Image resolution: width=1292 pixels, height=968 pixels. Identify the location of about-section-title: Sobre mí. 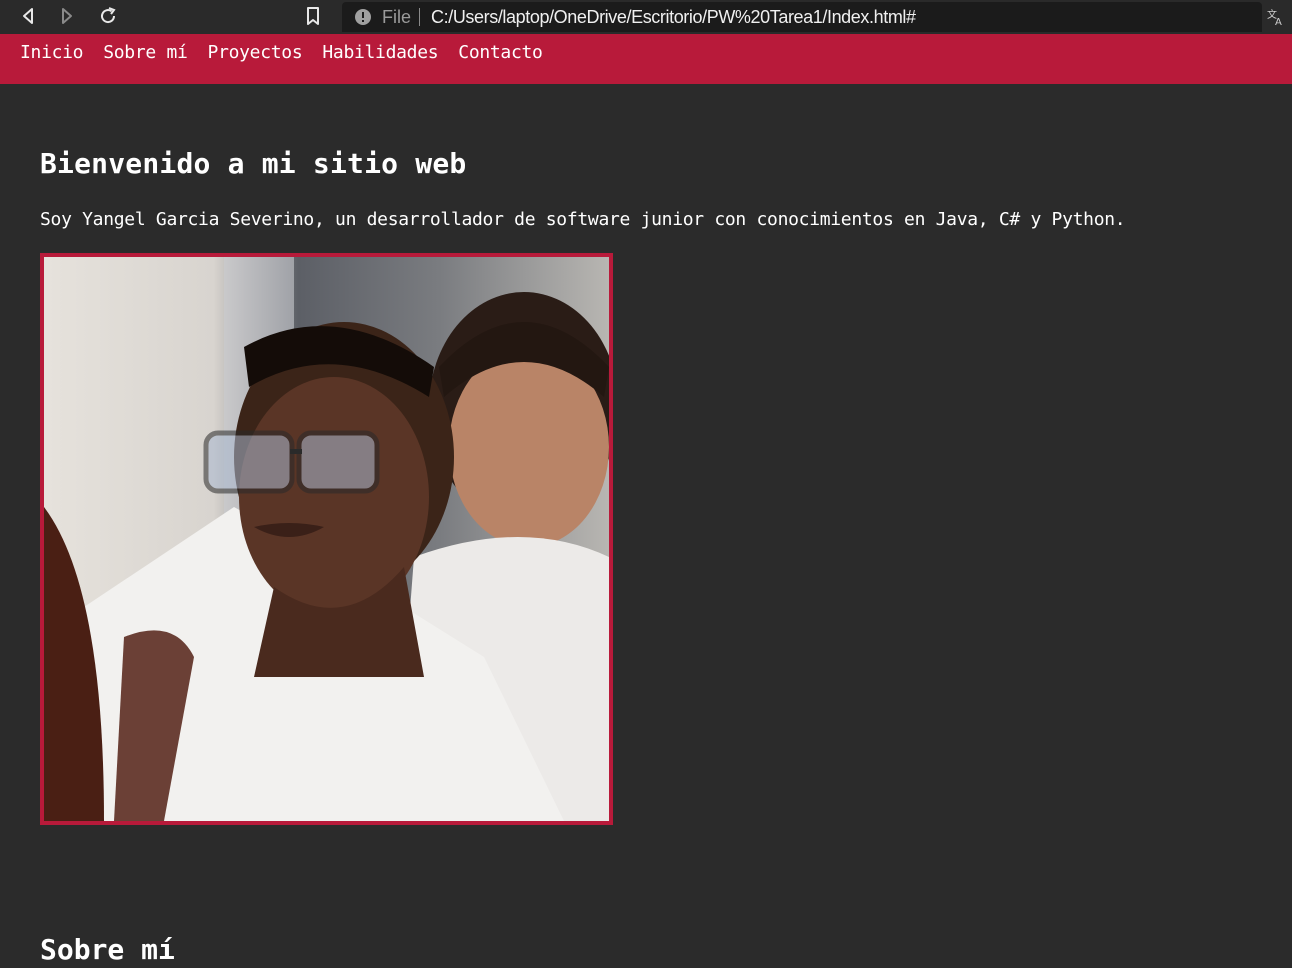
(107, 949).